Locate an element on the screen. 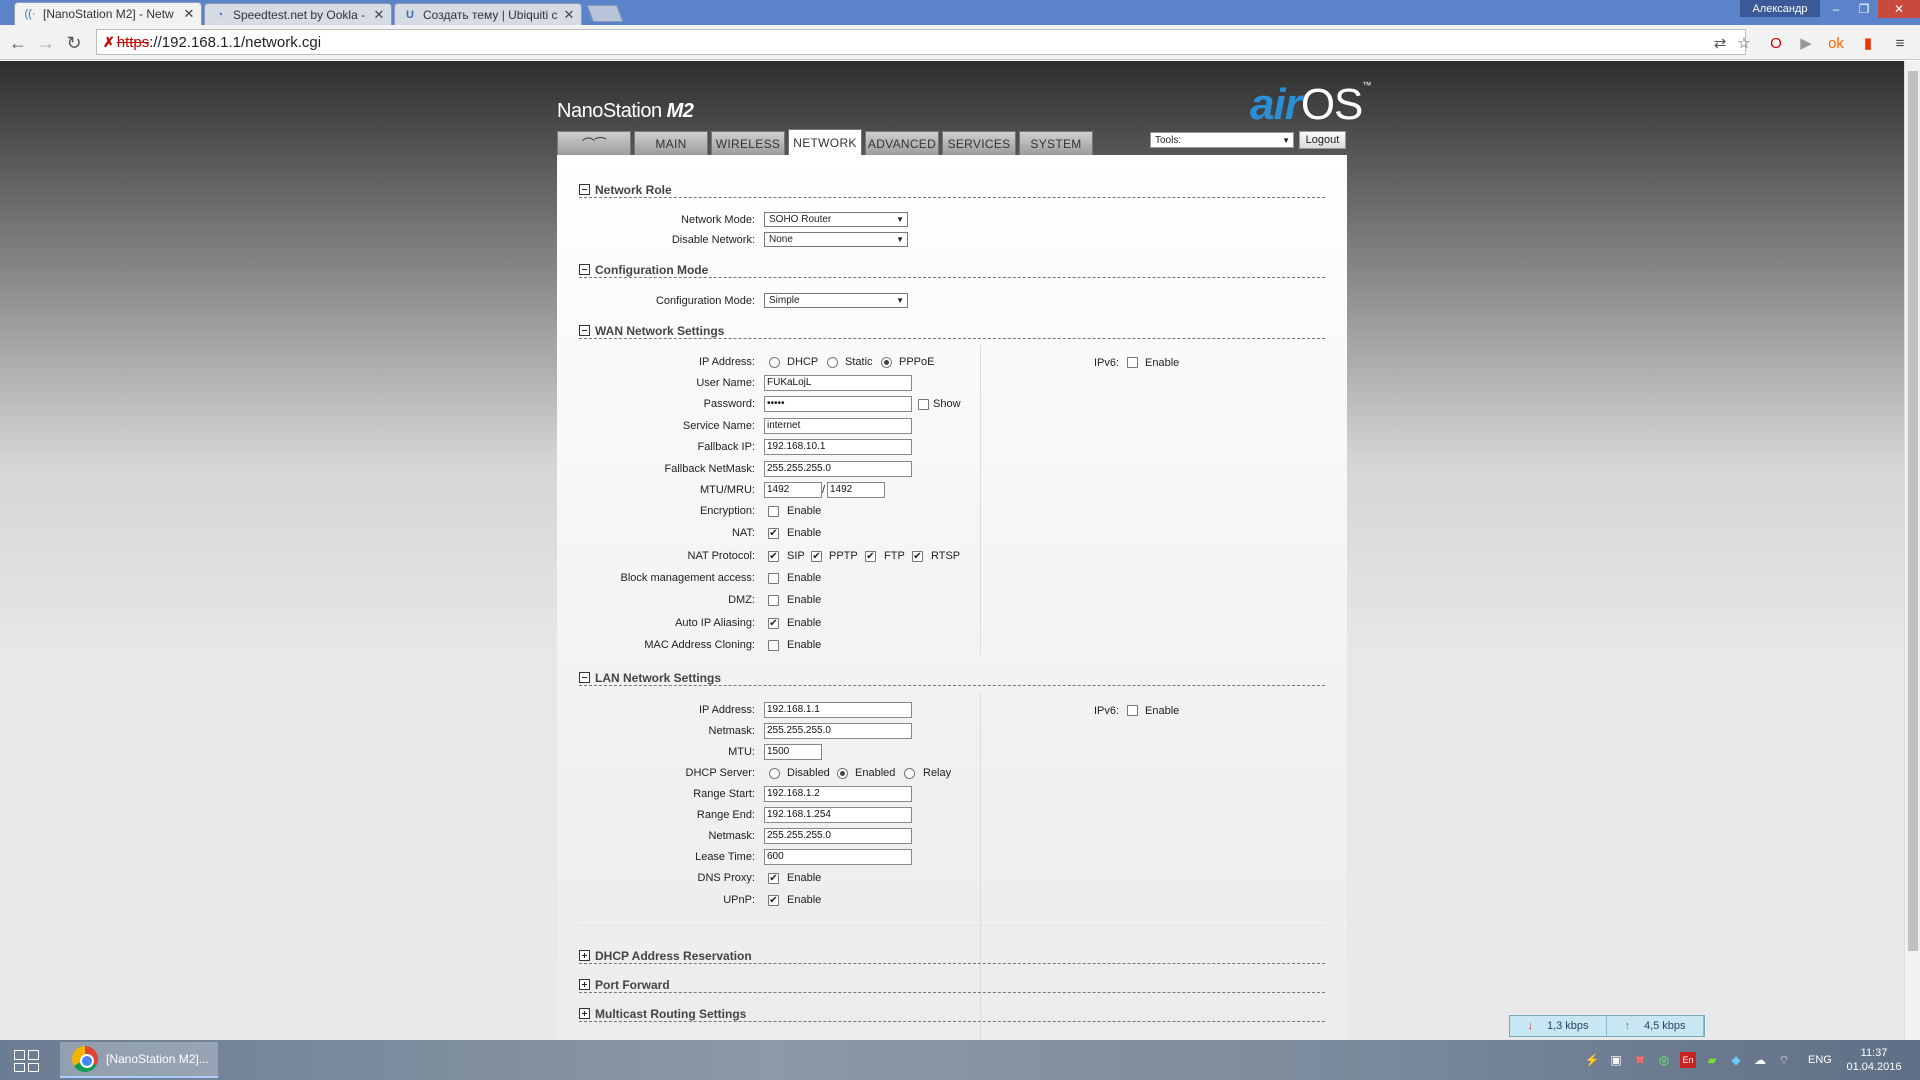 This screenshot has width=1920, height=1080. dhcp-enabled-radio is located at coordinates (842, 773).